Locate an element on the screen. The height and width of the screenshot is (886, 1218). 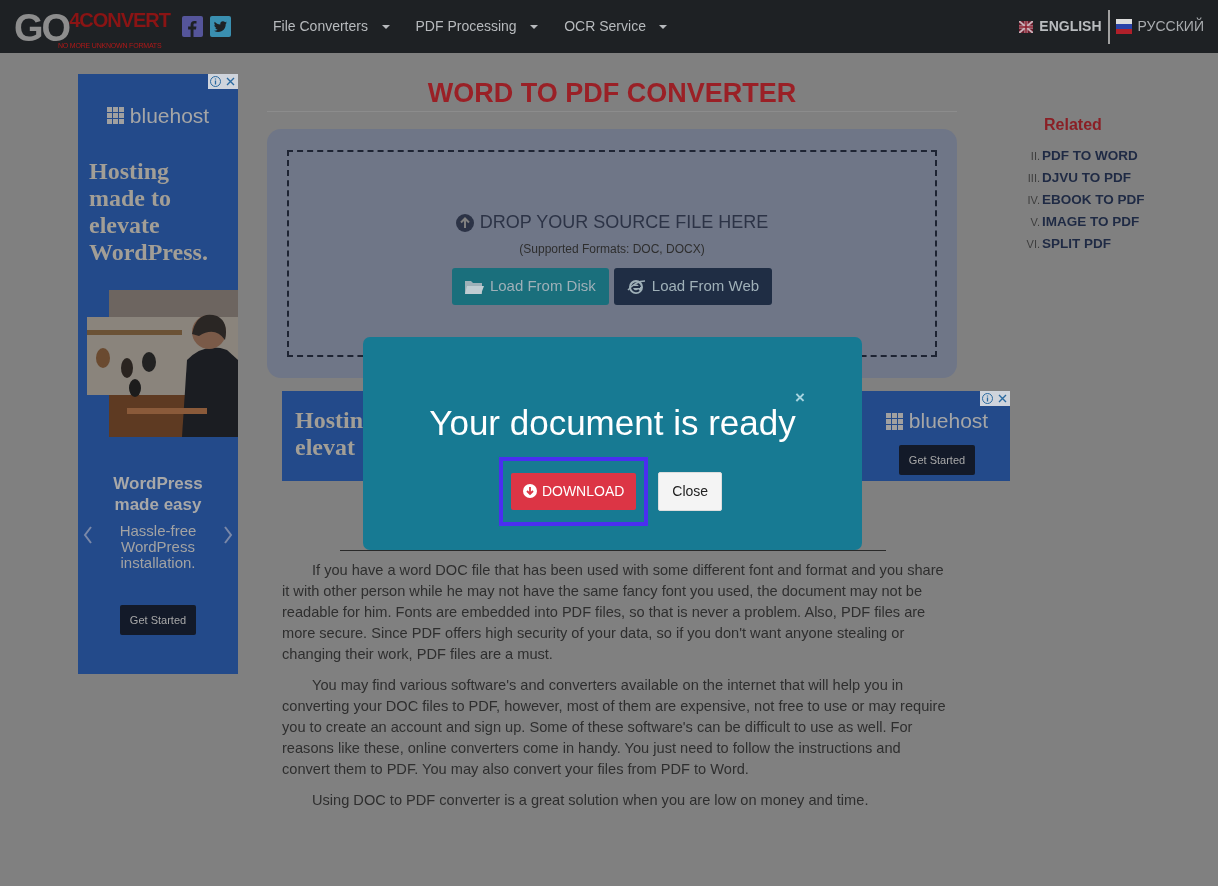
list-number: II. is located at coordinates (1035, 156).